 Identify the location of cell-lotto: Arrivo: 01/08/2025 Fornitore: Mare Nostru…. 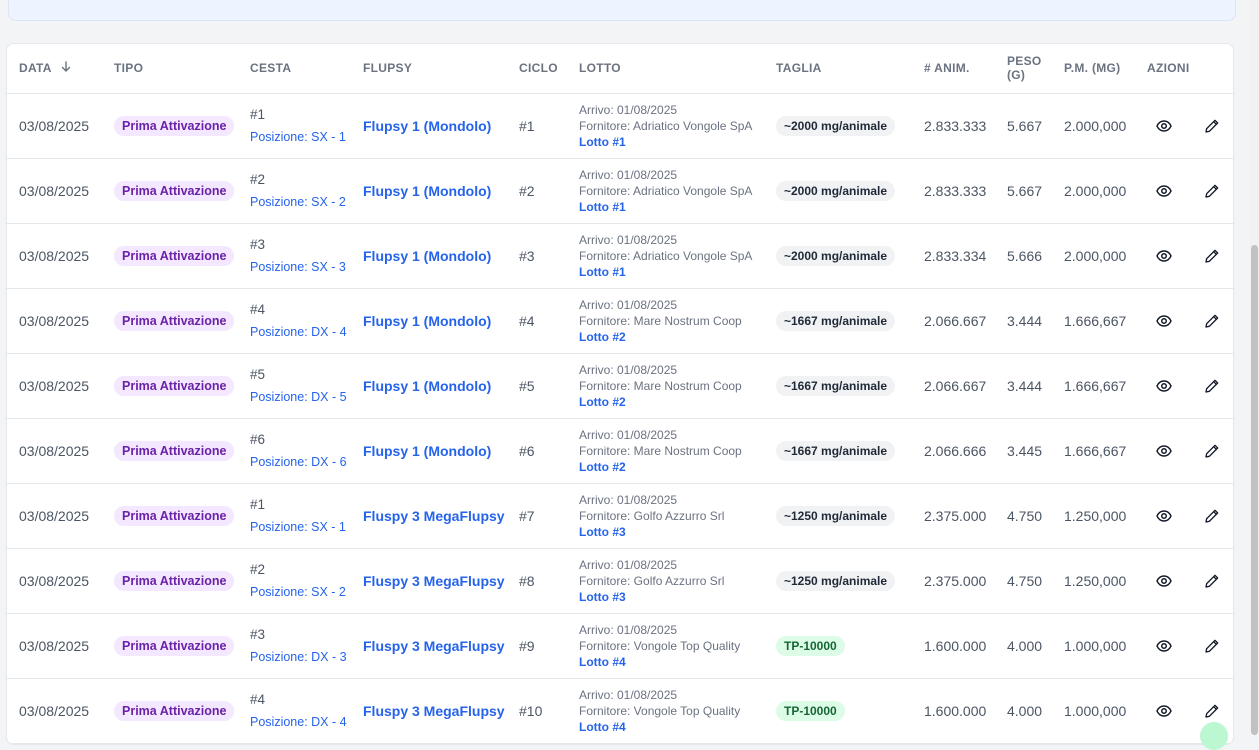
(665, 450).